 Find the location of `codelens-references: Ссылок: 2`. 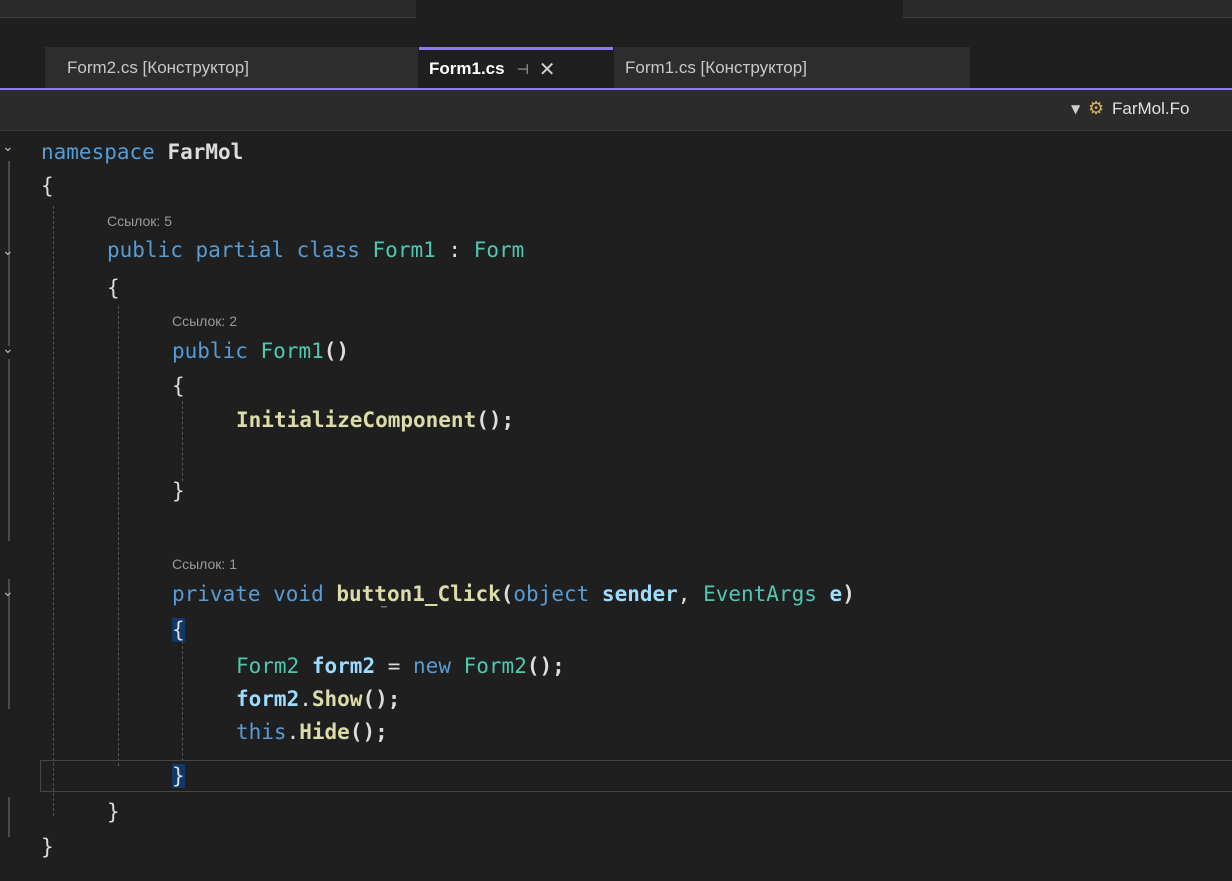

codelens-references: Ссылок: 2 is located at coordinates (204, 321).